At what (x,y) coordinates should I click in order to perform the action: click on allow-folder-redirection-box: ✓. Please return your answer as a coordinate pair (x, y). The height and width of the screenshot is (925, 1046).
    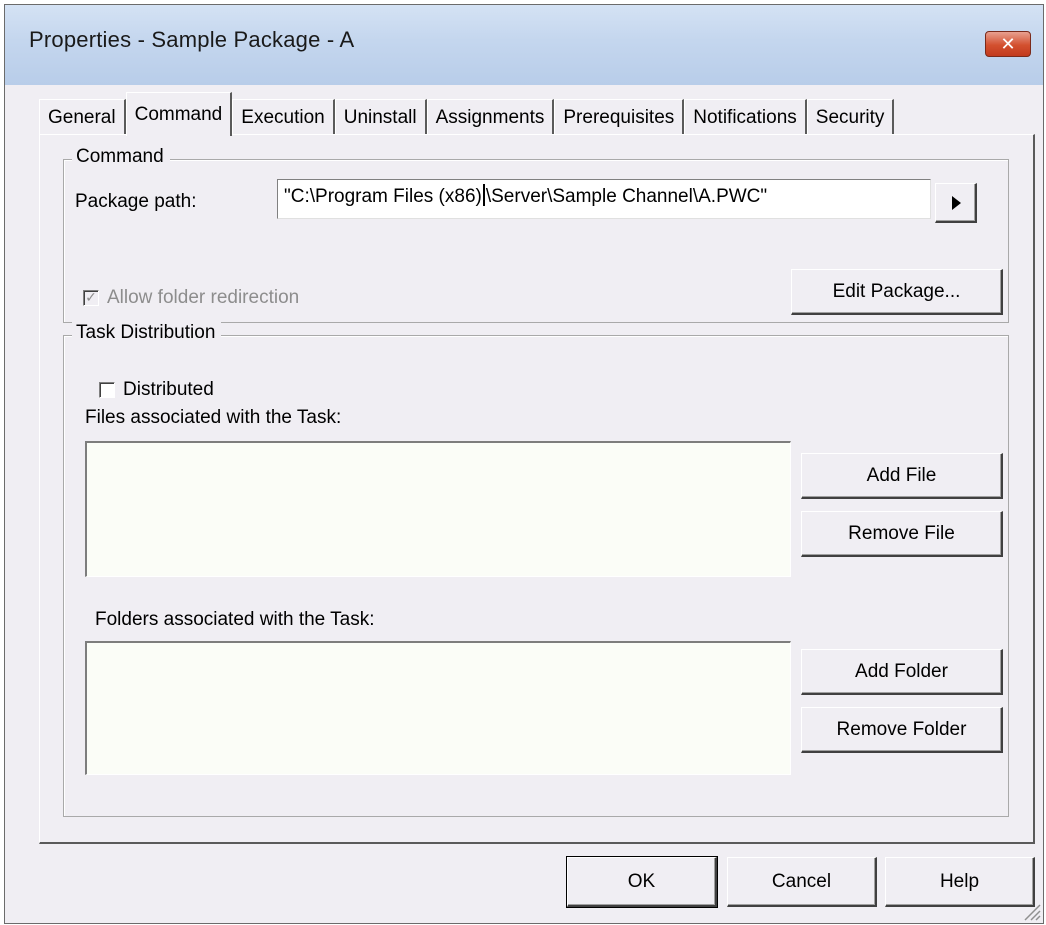
    Looking at the image, I should click on (91, 298).